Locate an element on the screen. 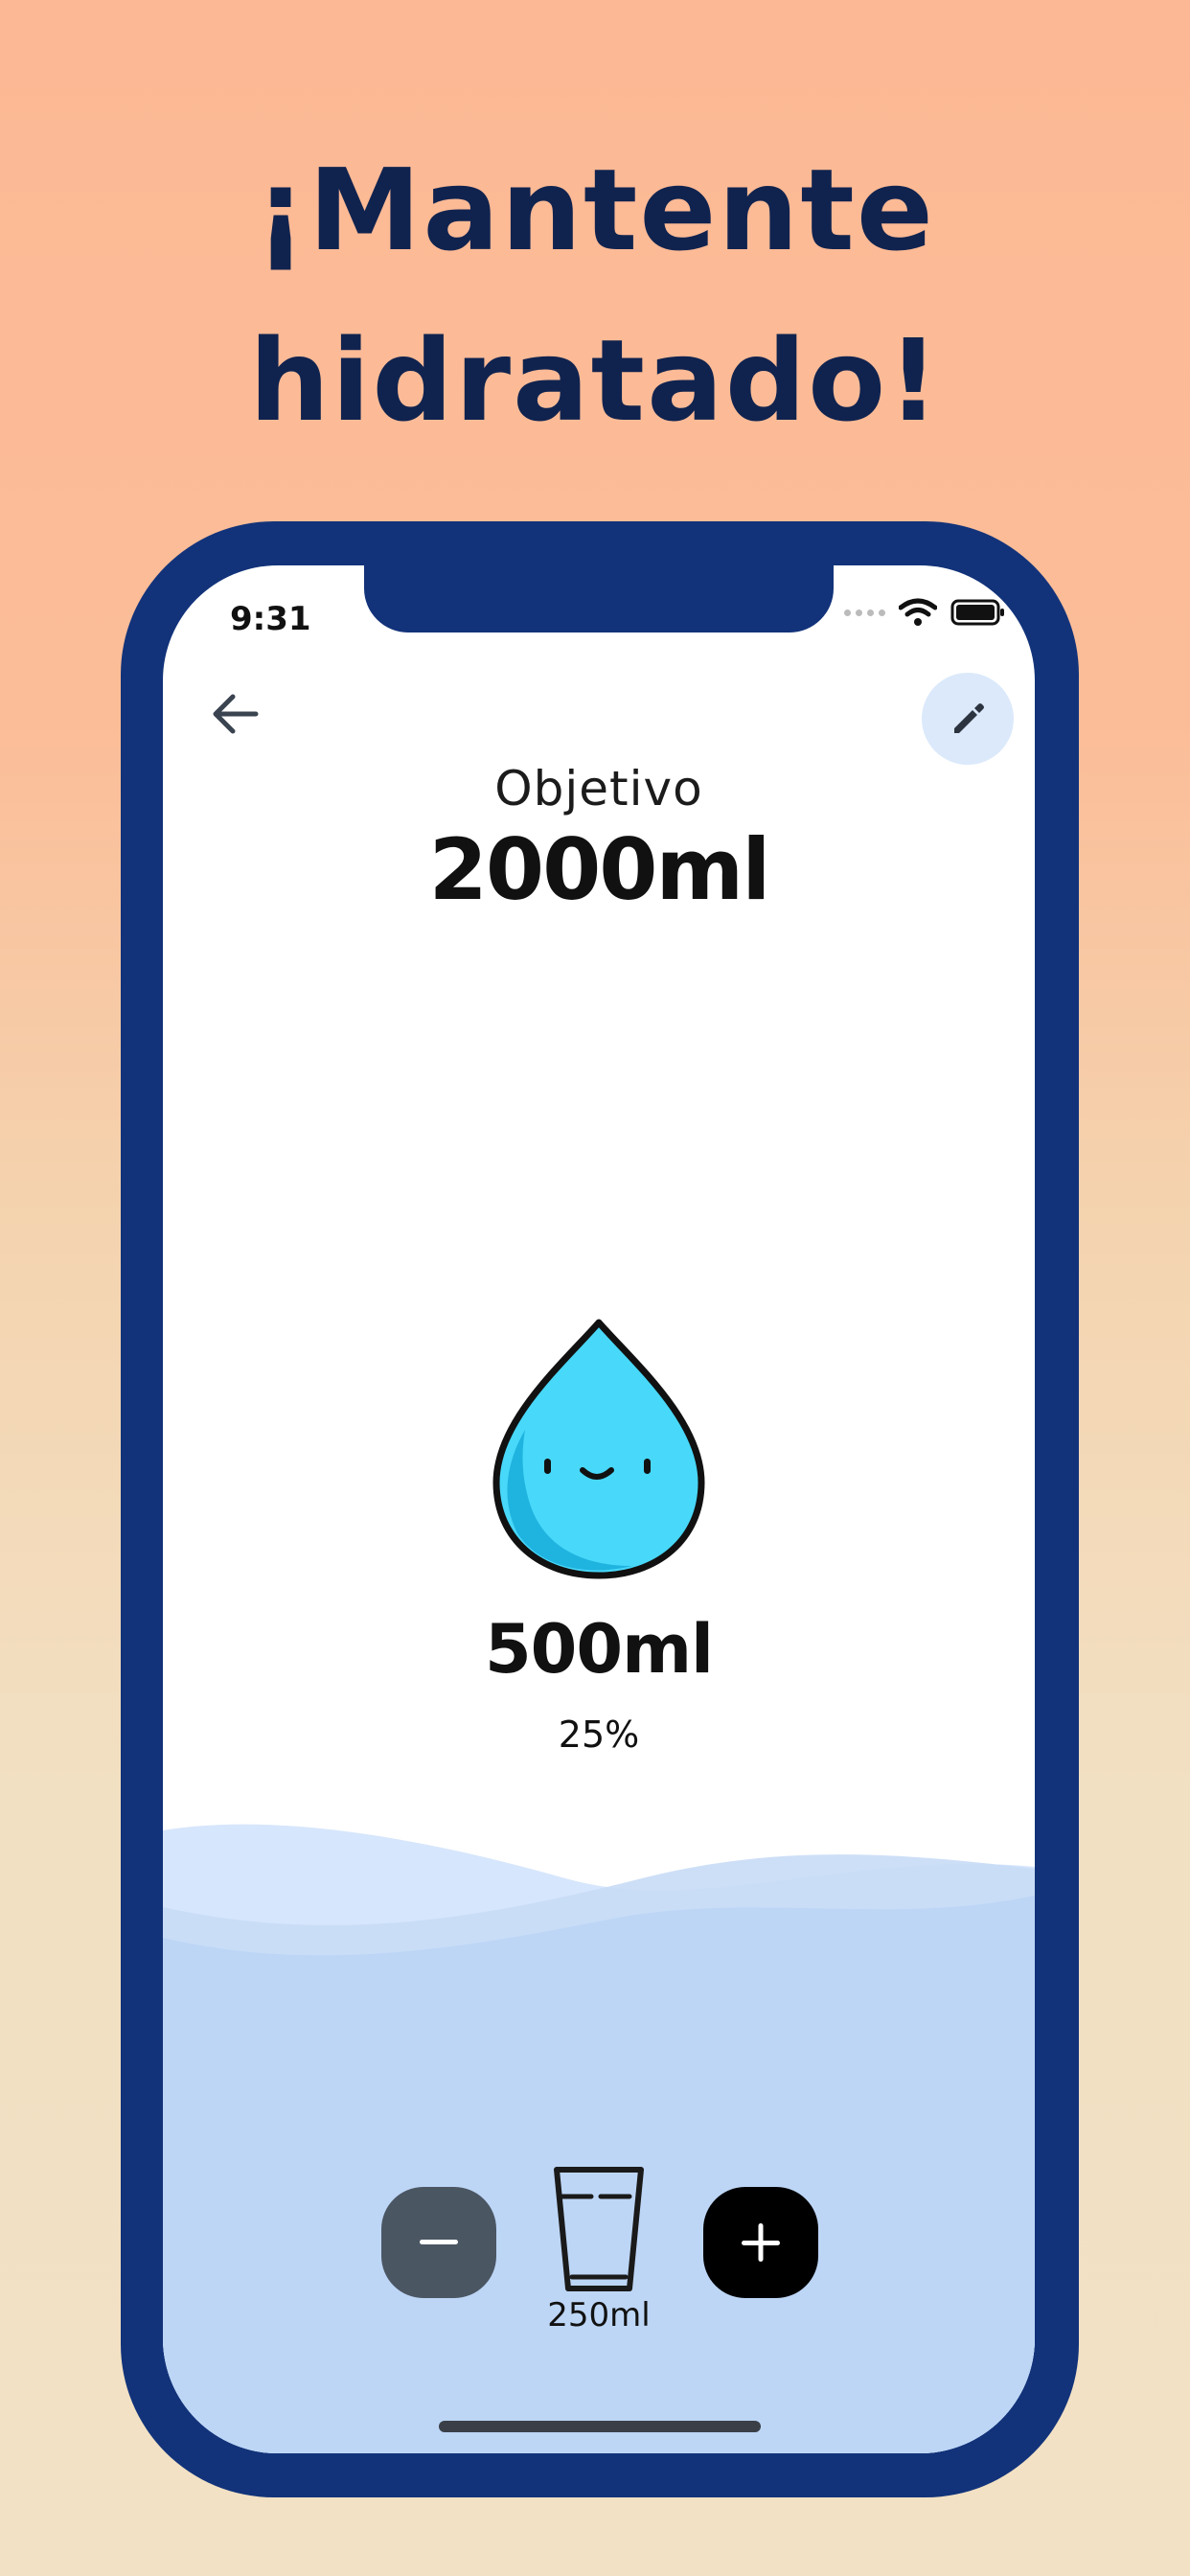  serving-controls: 250ml is located at coordinates (599, 2243).